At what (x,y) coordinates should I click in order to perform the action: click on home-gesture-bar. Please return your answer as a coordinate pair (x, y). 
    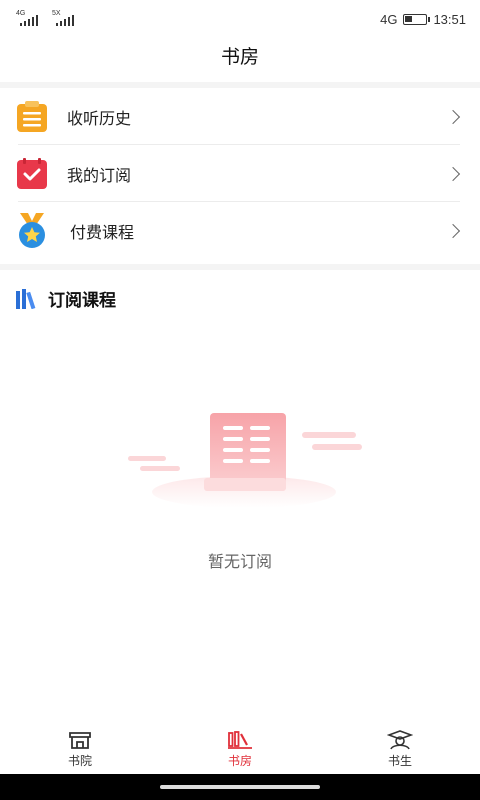
    Looking at the image, I should click on (240, 787).